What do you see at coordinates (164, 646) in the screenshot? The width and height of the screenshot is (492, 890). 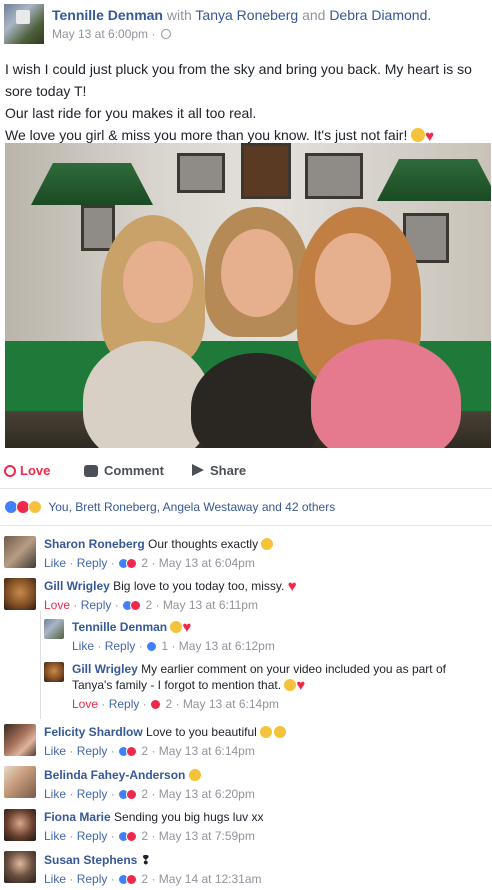 I see `reaction-count: 1` at bounding box center [164, 646].